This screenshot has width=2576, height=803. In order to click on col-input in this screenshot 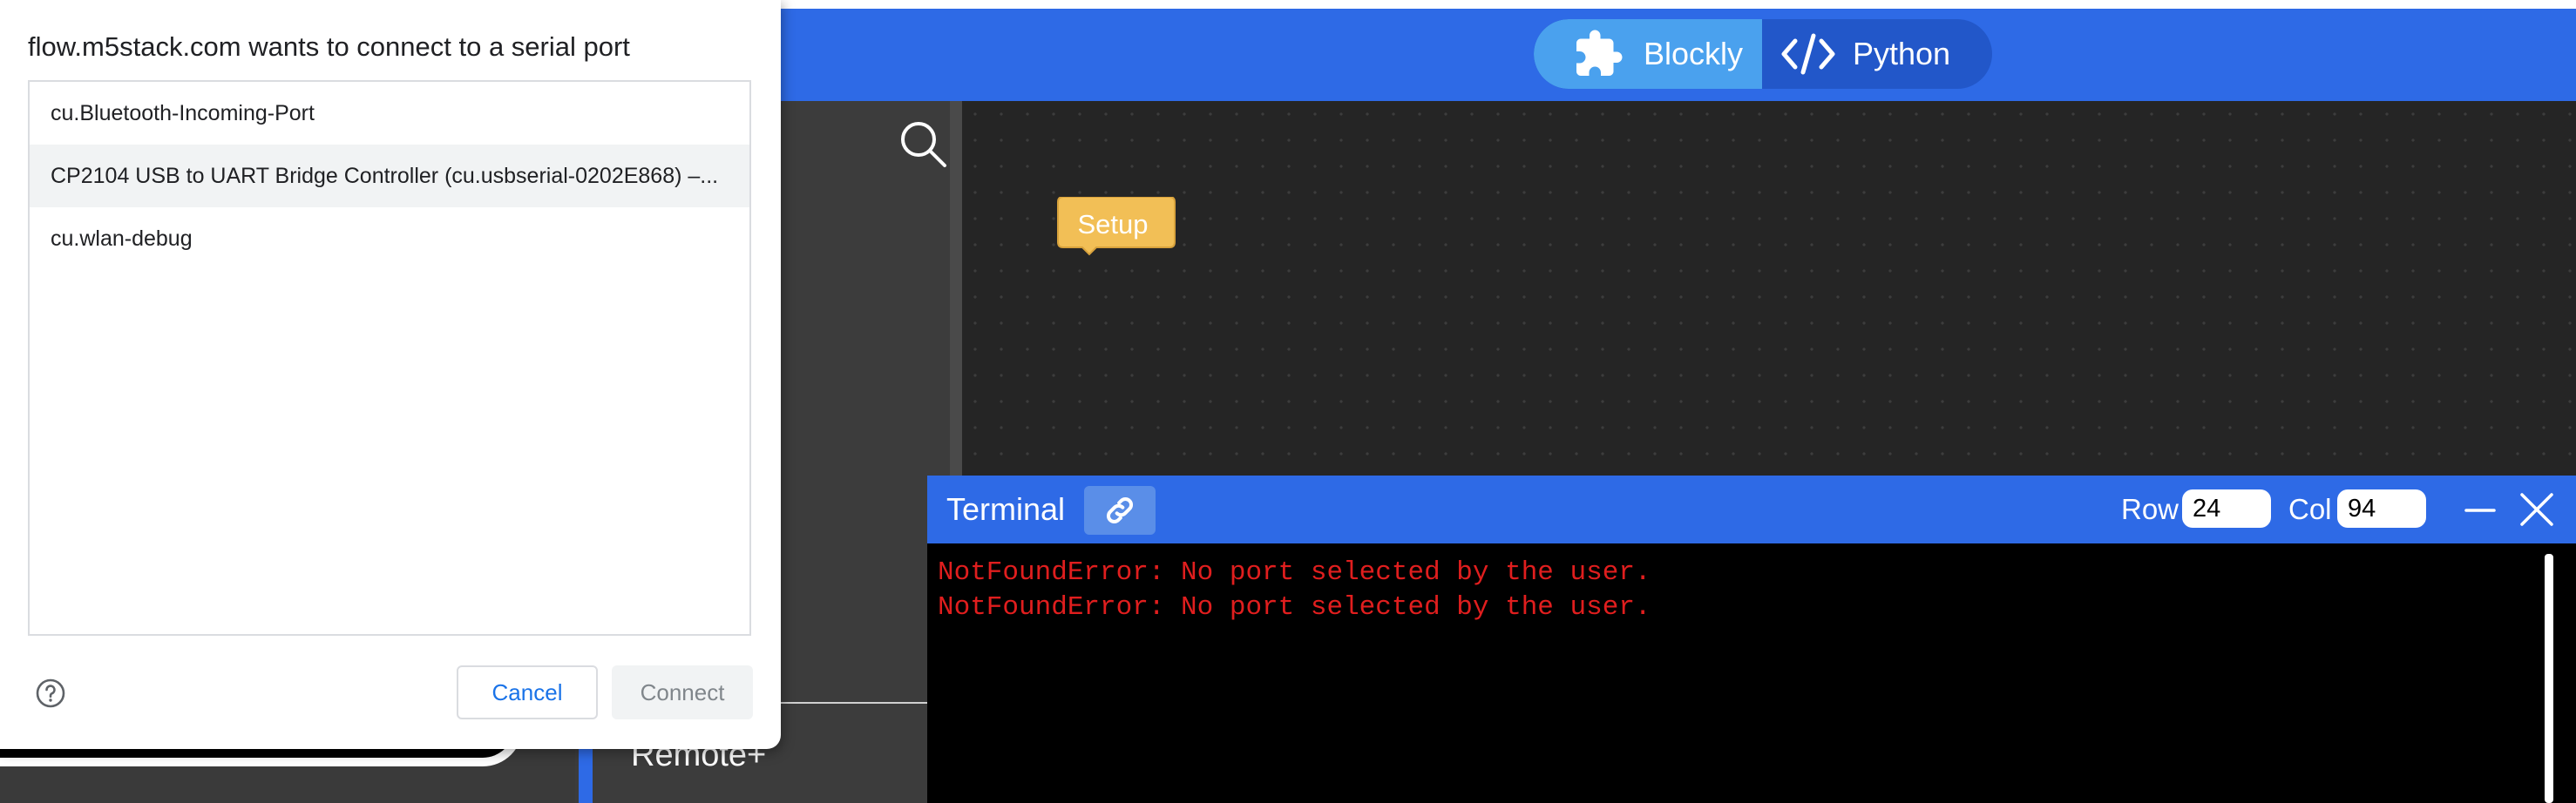, I will do `click(2381, 508)`.